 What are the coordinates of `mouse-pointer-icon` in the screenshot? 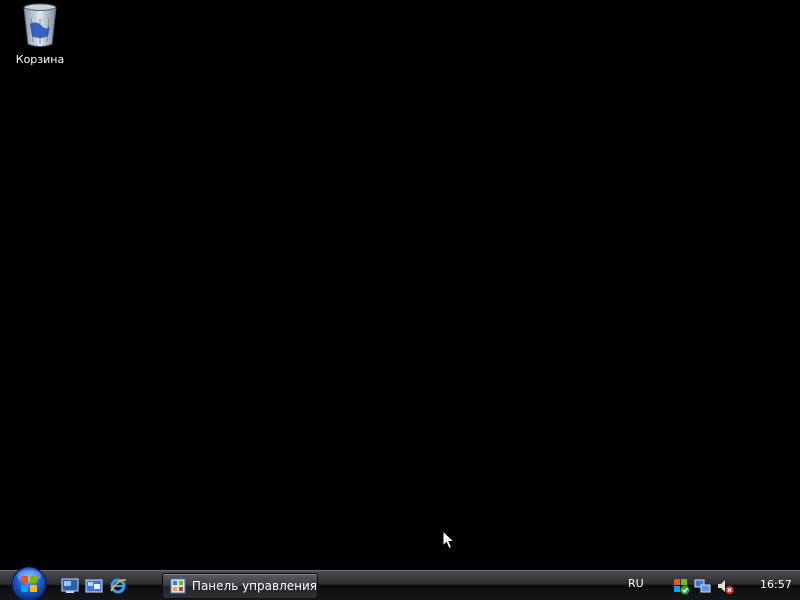 It's located at (449, 539).